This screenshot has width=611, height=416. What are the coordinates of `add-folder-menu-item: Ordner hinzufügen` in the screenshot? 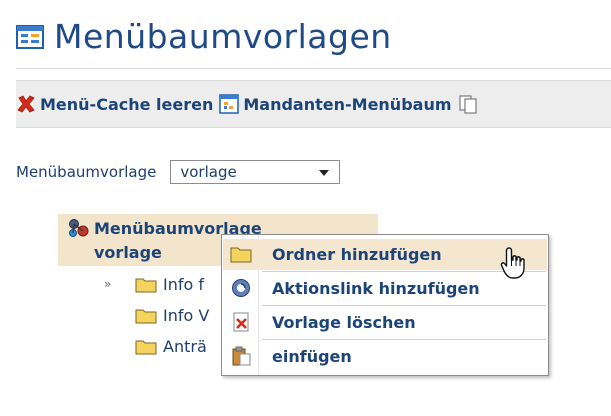 It's located at (385, 254).